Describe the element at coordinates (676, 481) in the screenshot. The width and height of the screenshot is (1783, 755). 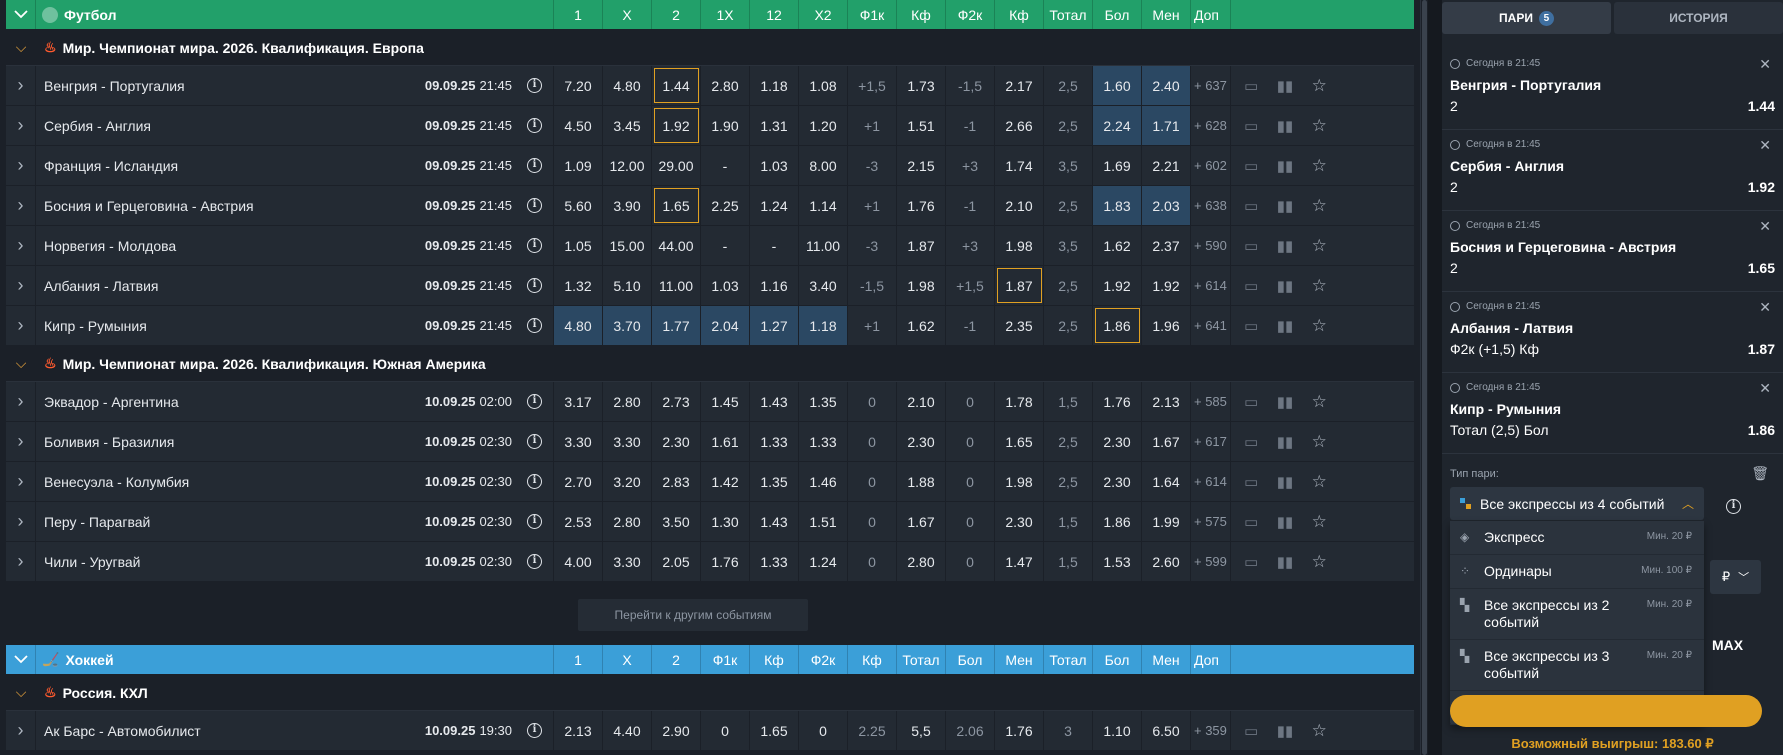
I see `odd-cell: 2.83` at that location.